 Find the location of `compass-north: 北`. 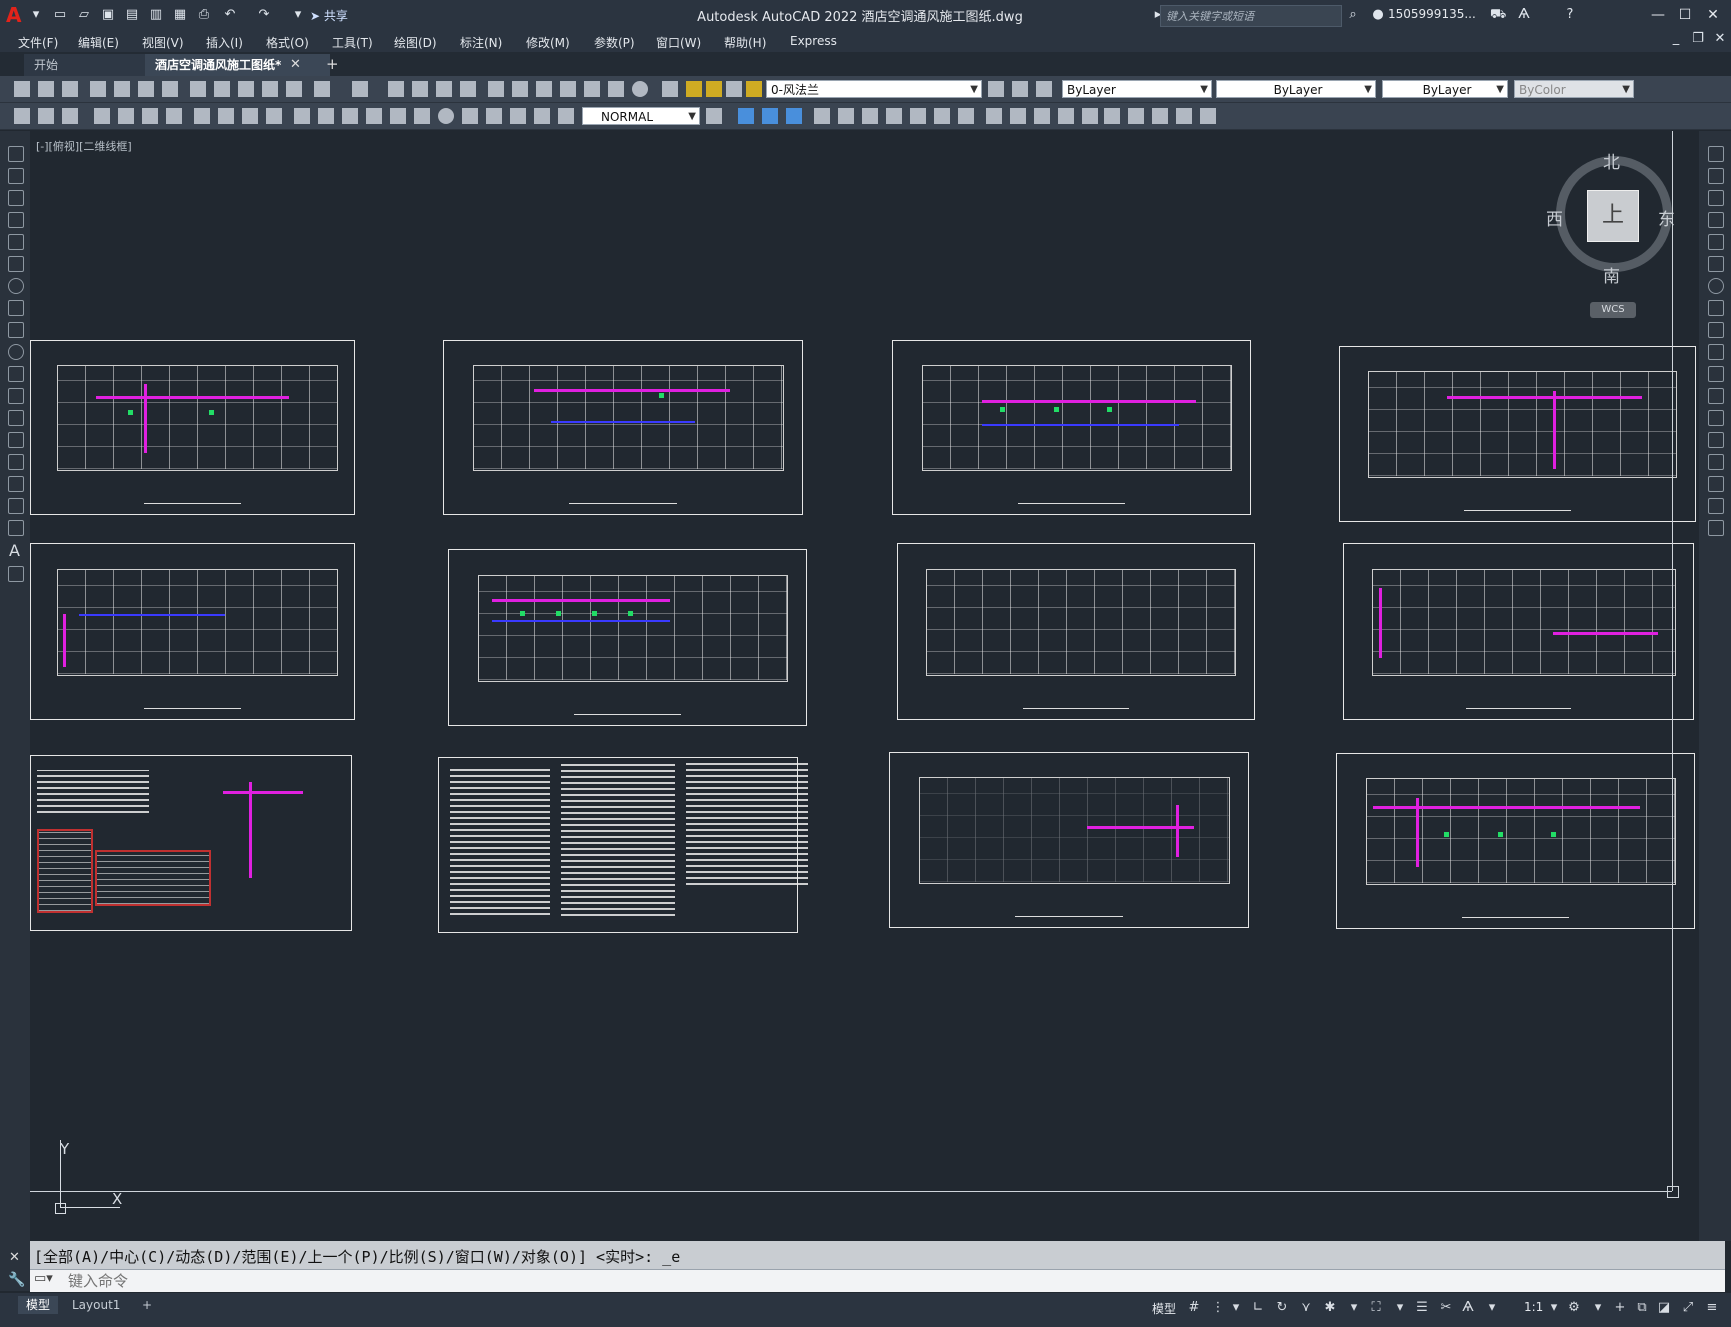

compass-north: 北 is located at coordinates (1611, 160).